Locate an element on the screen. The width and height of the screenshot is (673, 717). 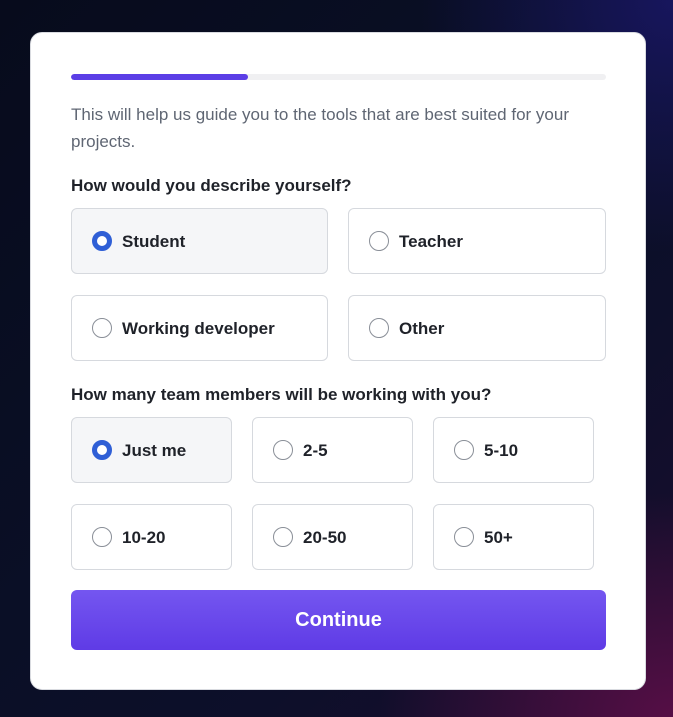
role-option-student: Student is located at coordinates (199, 241).